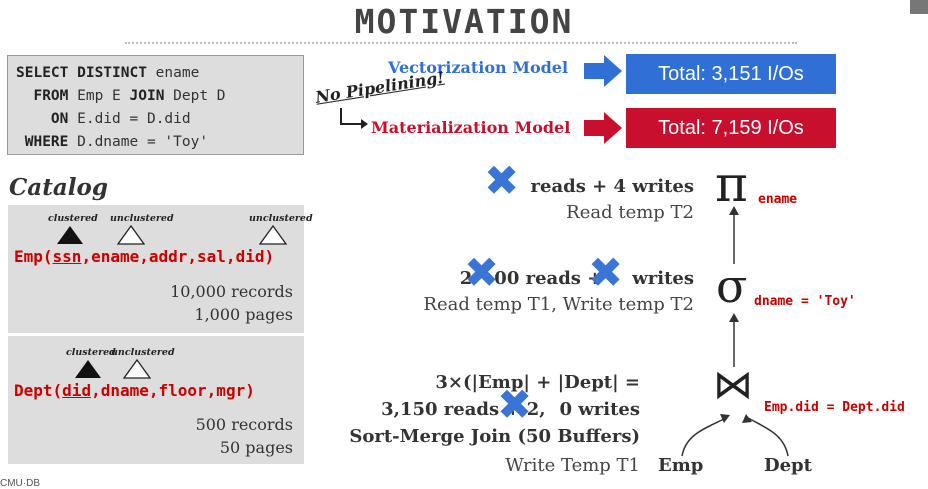 This screenshot has height=489, width=928. Describe the element at coordinates (778, 199) in the screenshot. I see `projection-expression: ename` at that location.